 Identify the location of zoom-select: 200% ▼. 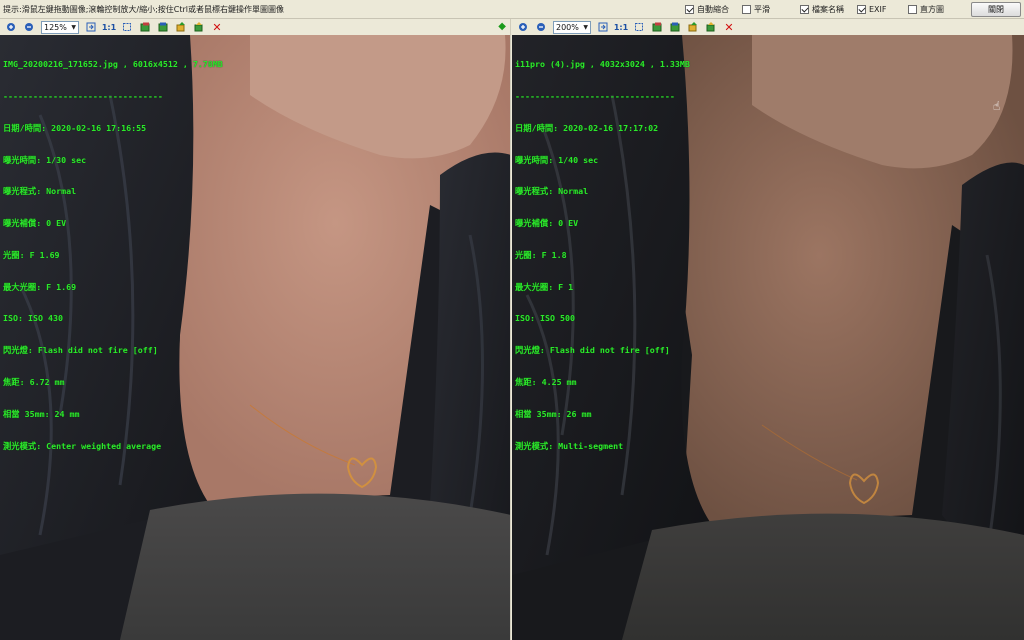
(572, 27).